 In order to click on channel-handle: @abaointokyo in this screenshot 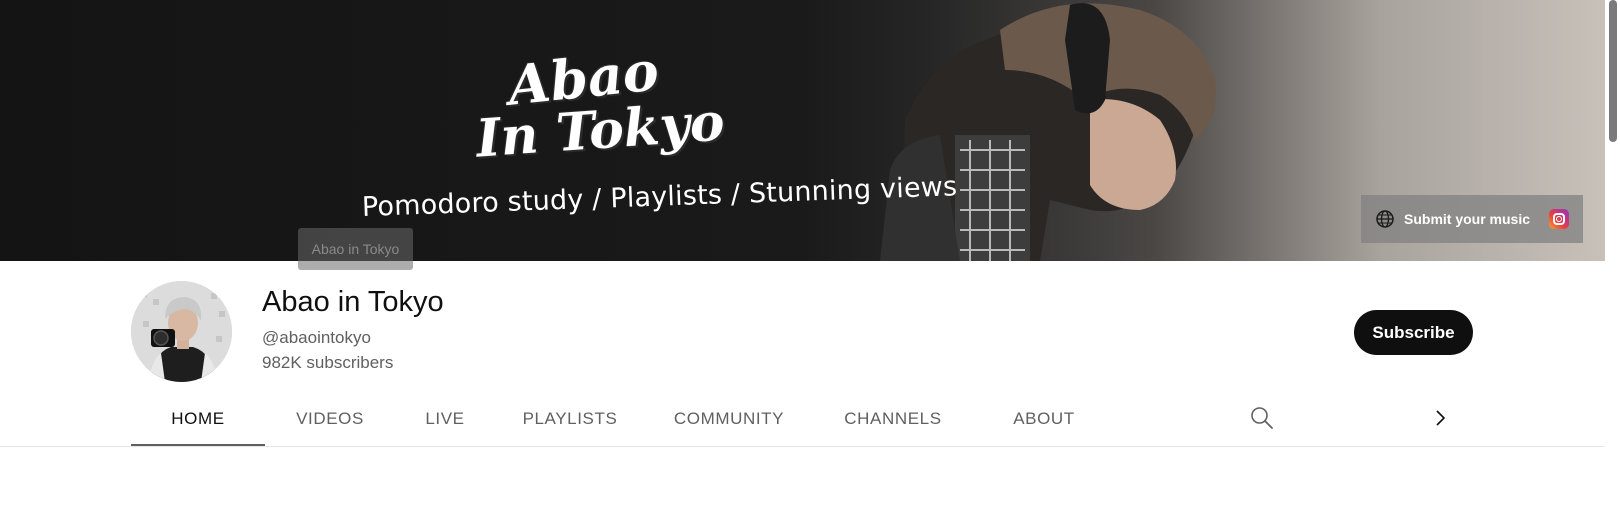, I will do `click(316, 337)`.